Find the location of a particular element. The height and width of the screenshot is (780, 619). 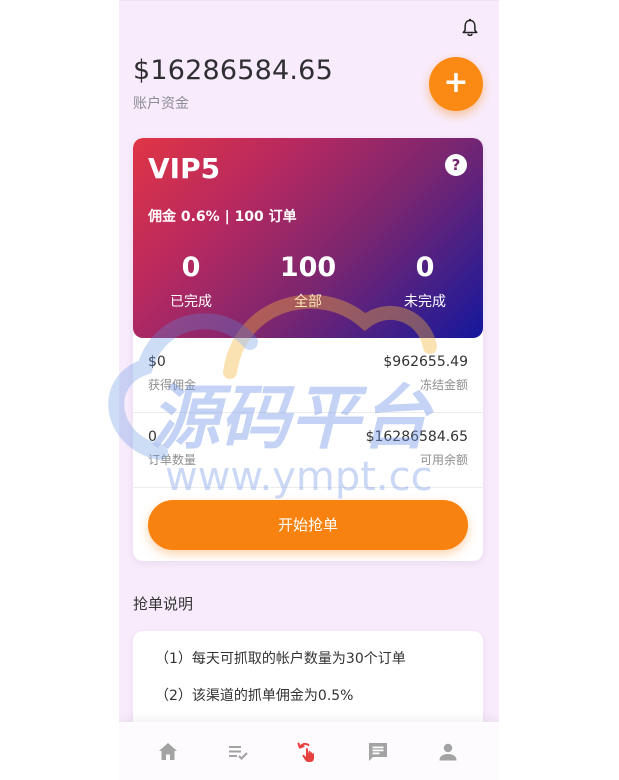

account-balance-label: 账户资金 is located at coordinates (161, 104).